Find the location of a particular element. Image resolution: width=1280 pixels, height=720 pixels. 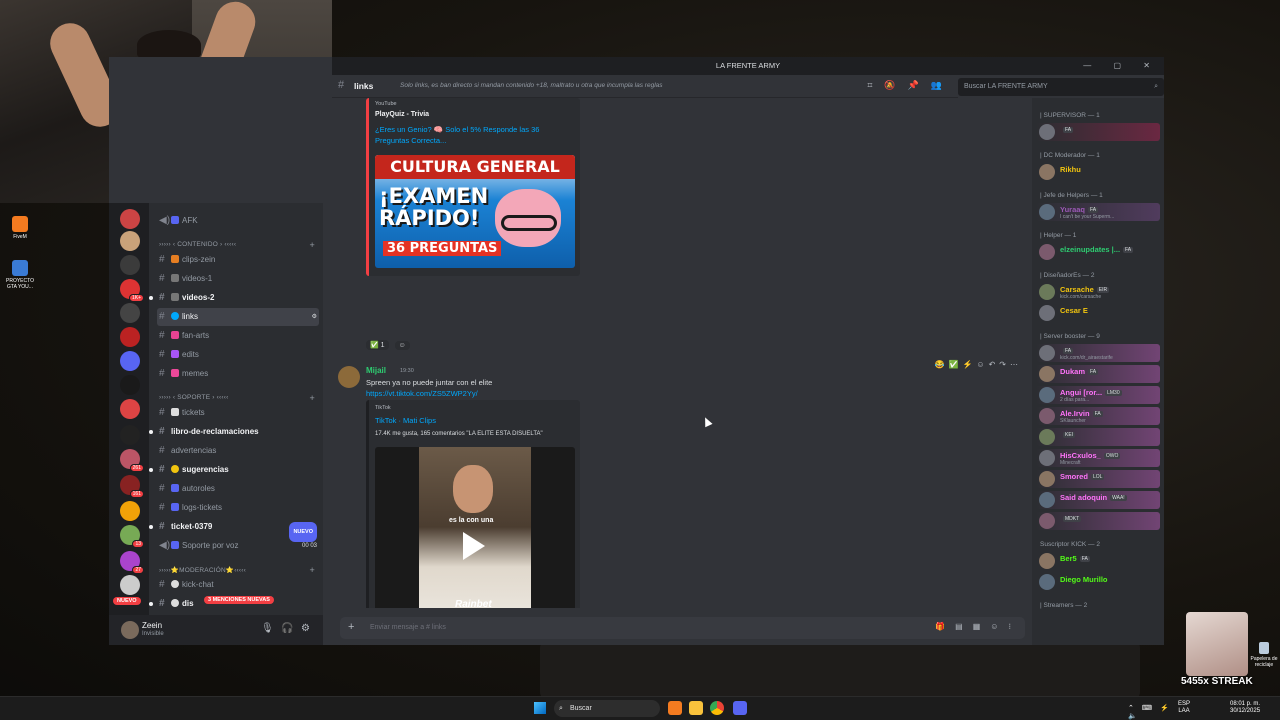

window-controls: — ▢ ✕ is located at coordinates (1121, 66).